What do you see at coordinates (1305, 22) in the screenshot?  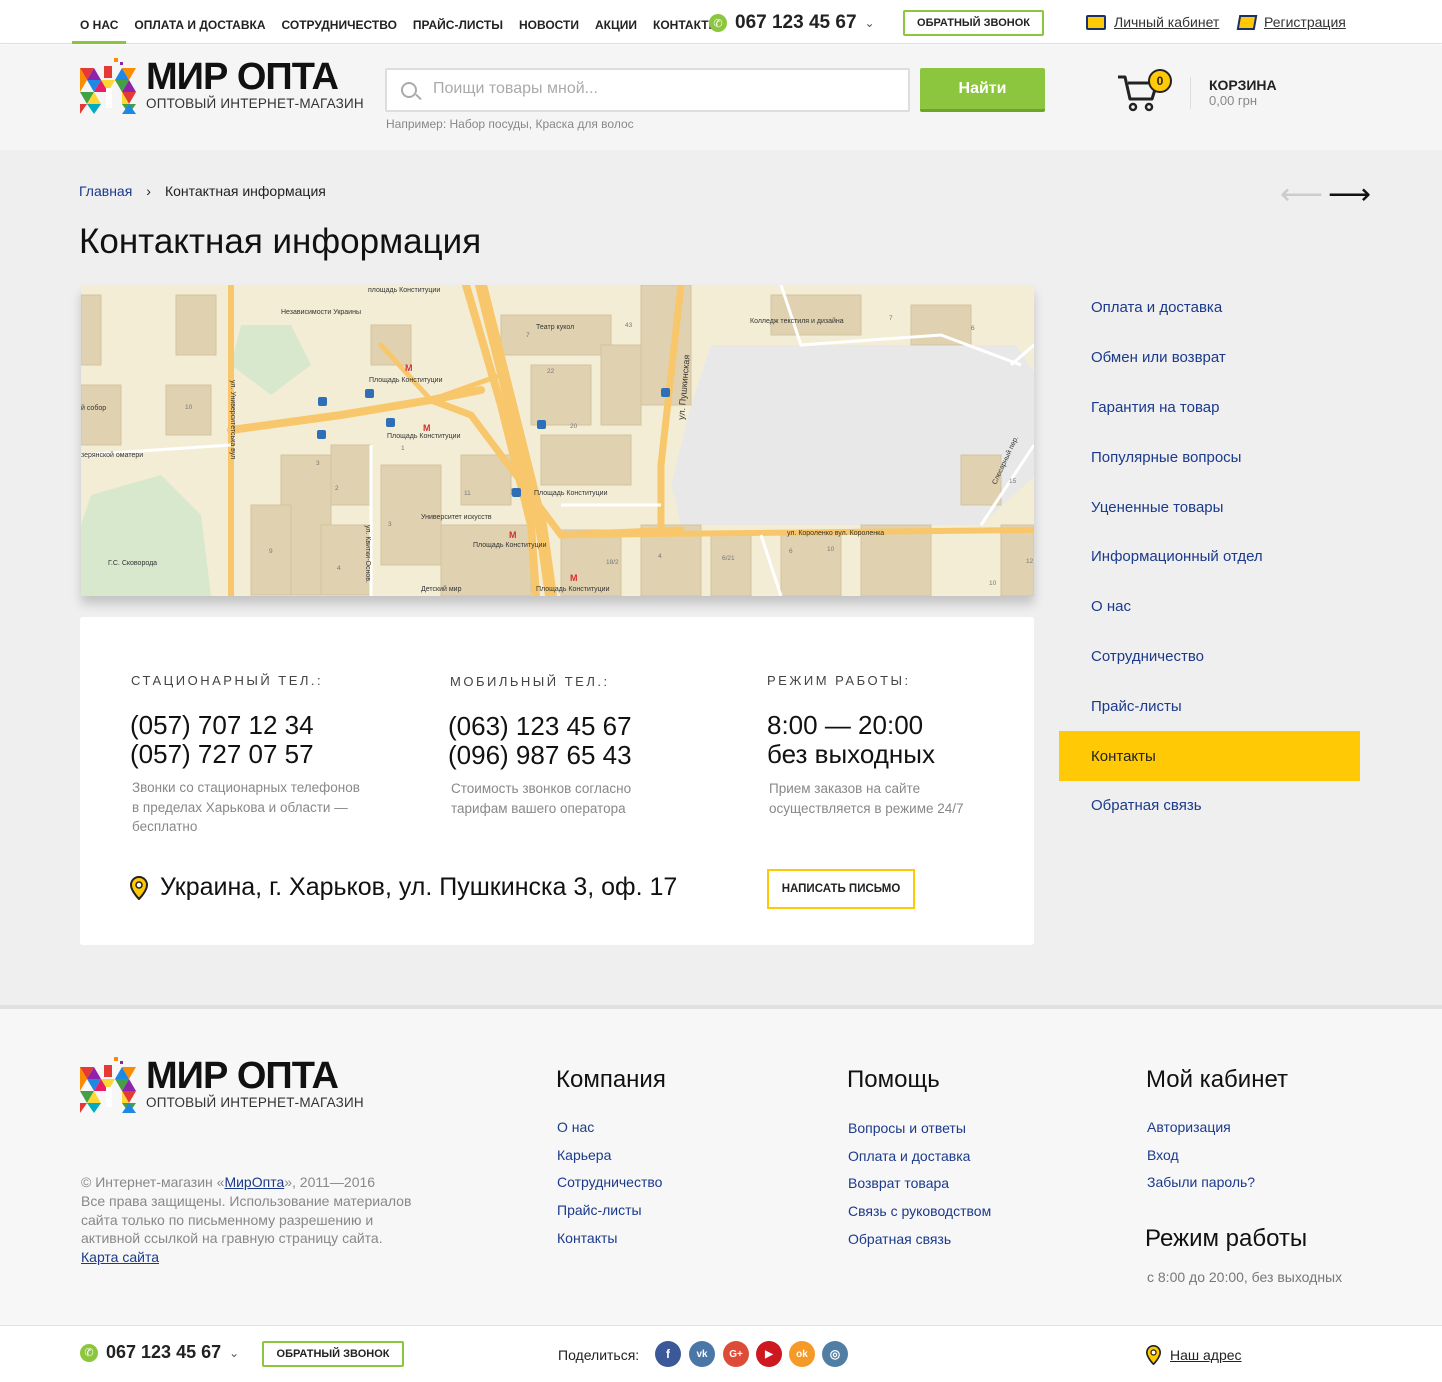 I see `register-link-label: Регистрация` at bounding box center [1305, 22].